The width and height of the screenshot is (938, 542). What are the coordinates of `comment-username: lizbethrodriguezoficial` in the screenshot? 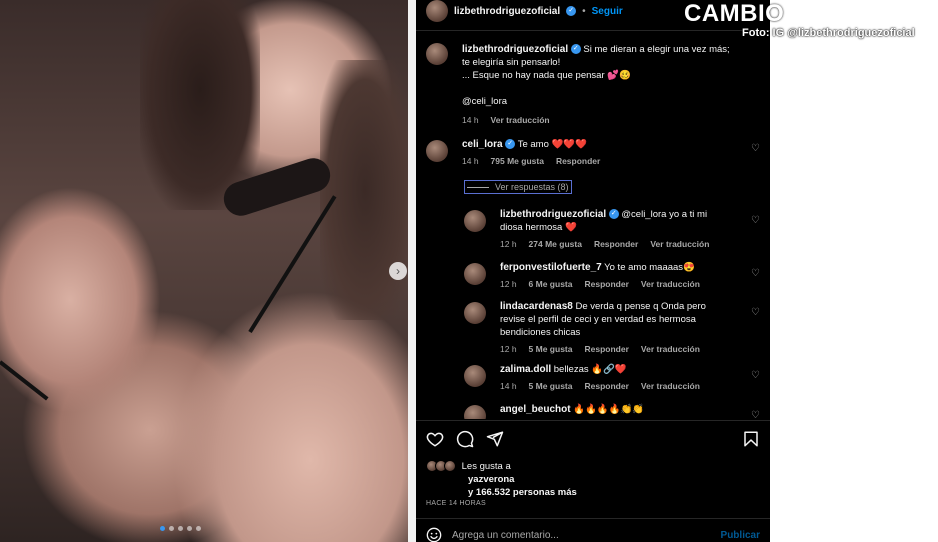 It's located at (553, 214).